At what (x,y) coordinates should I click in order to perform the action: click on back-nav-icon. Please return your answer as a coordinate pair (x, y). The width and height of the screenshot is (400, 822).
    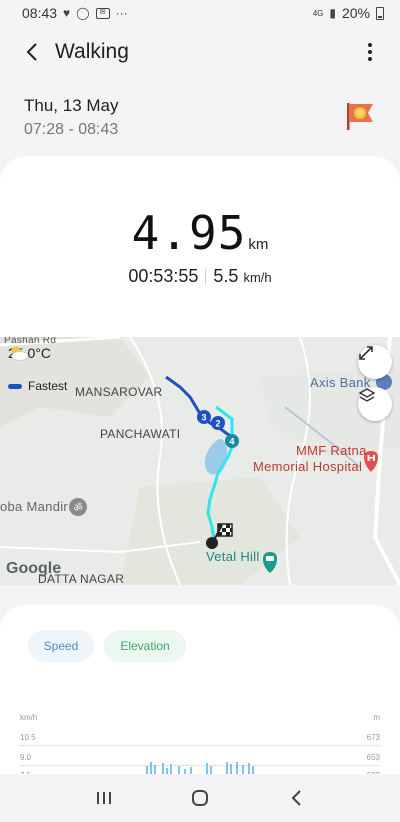
    Looking at the image, I should click on (296, 798).